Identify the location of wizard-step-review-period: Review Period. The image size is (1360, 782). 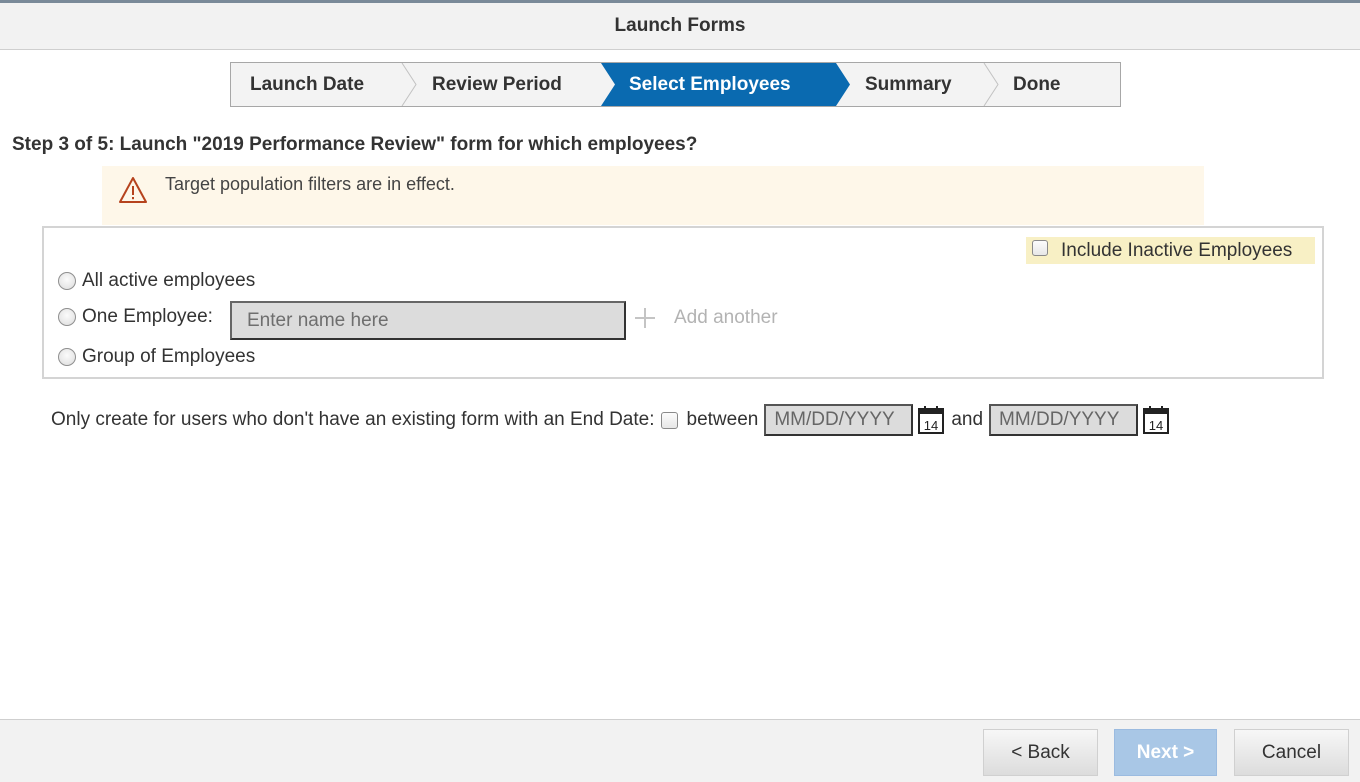
(502, 84).